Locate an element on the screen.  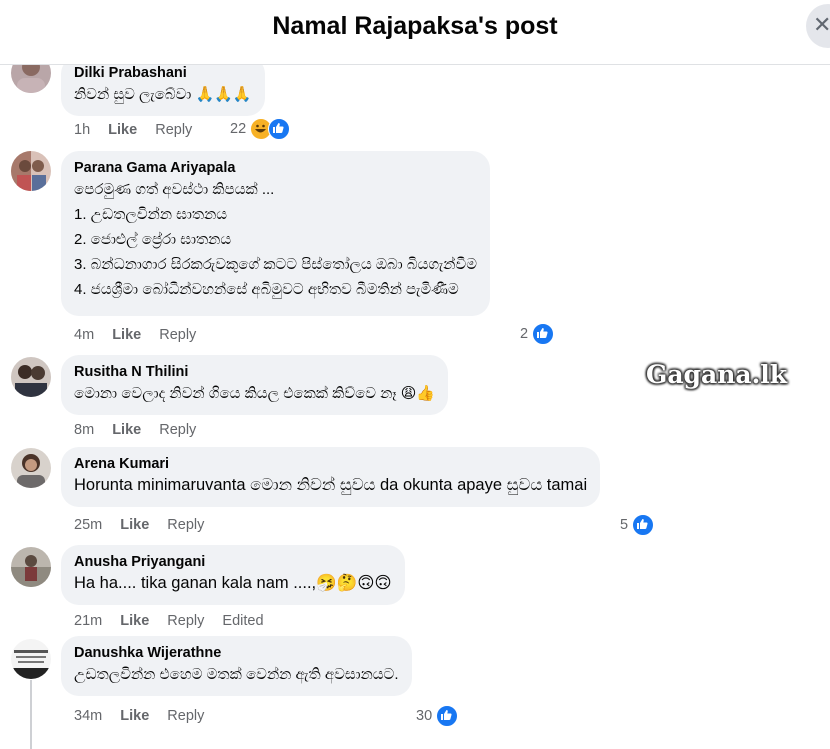
reaction-count: 30 is located at coordinates (424, 716).